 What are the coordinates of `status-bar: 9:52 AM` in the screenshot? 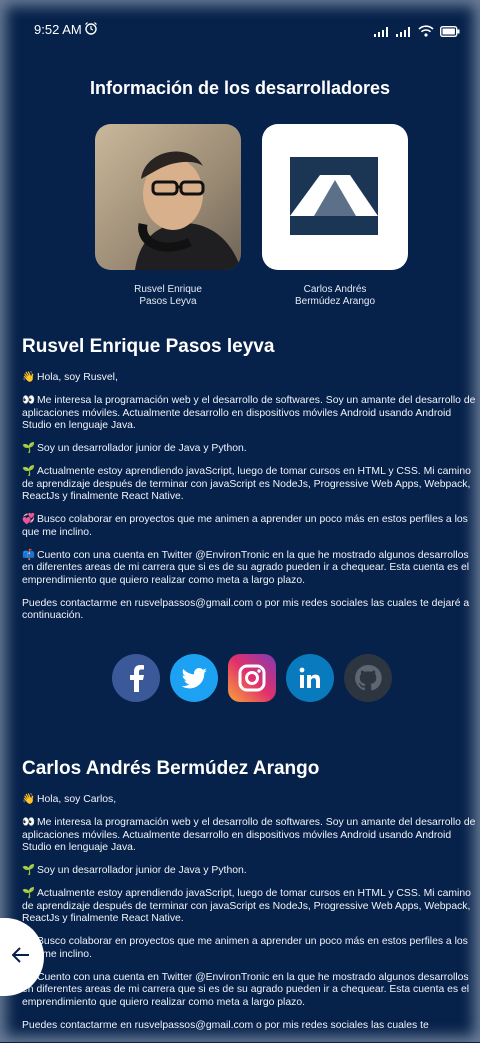 It's located at (240, 29).